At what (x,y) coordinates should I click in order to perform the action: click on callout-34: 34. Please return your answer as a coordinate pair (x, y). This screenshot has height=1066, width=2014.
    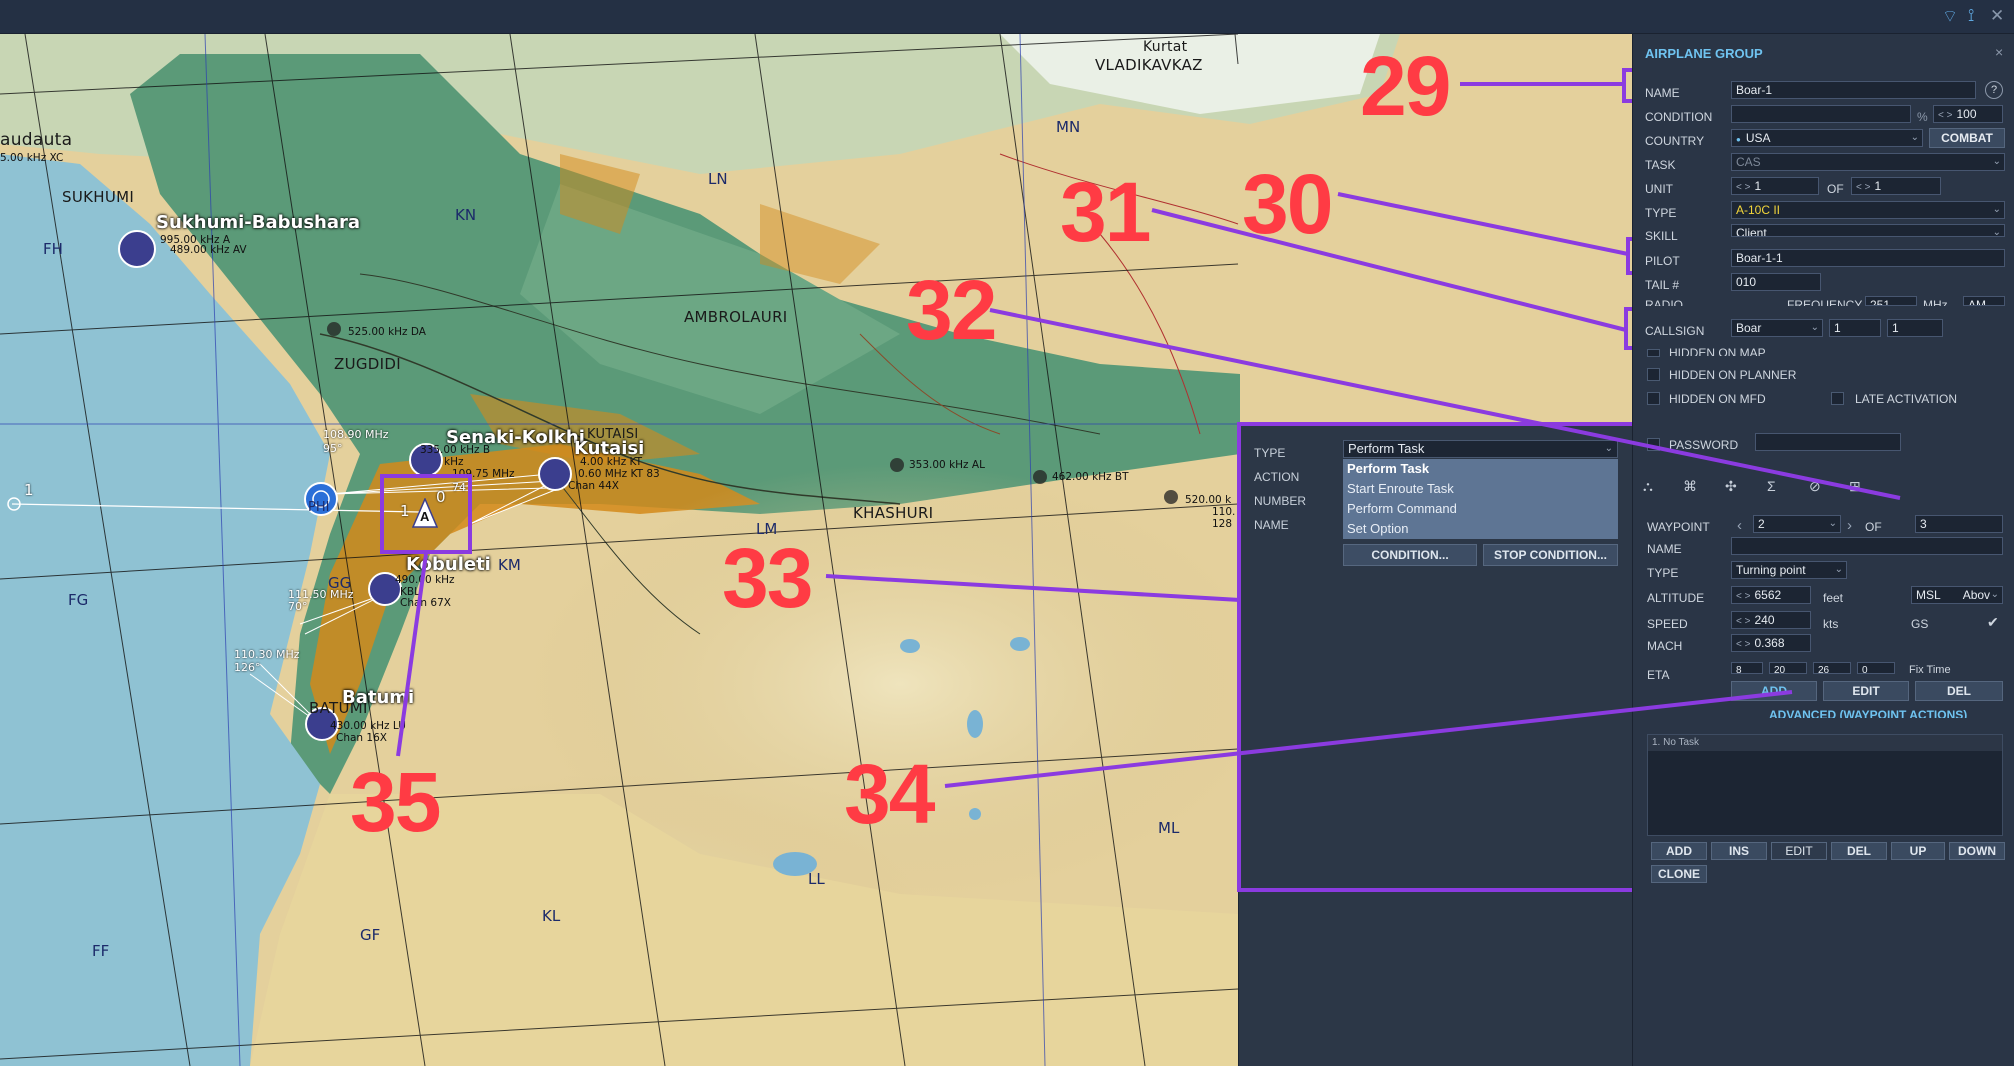
    Looking at the image, I should click on (889, 794).